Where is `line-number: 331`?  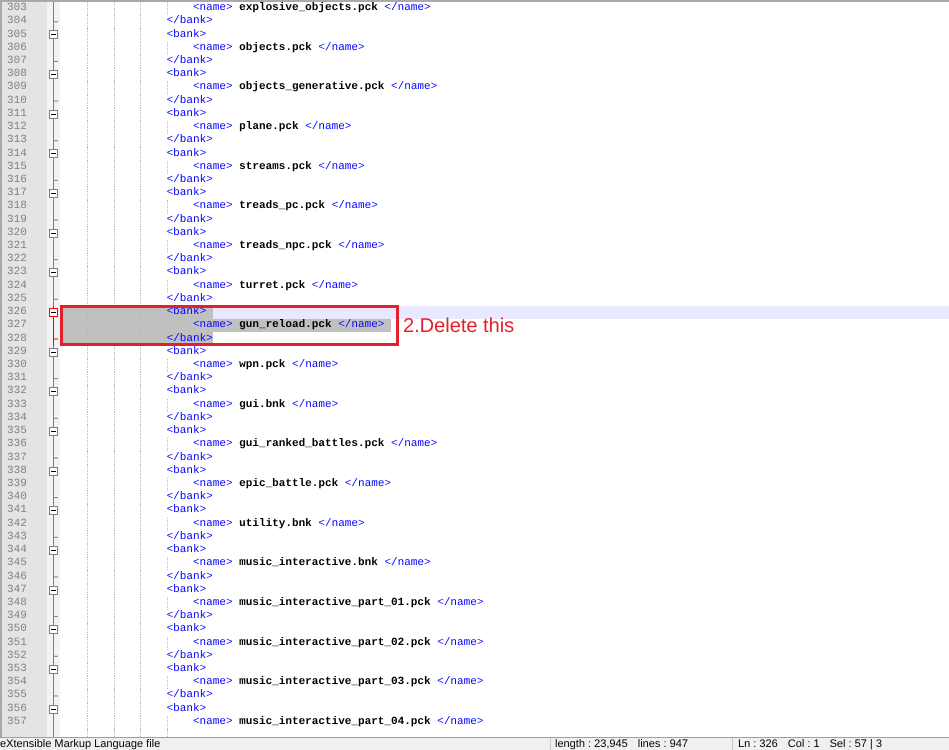
line-number: 331 is located at coordinates (17, 379).